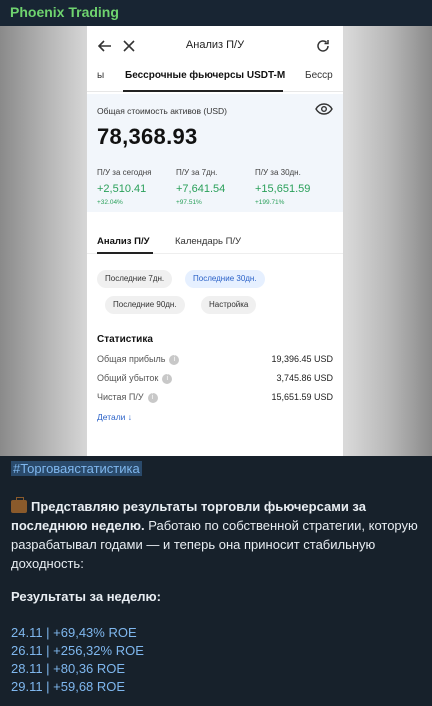 This screenshot has height=706, width=432. I want to click on tab-usdt-m-futures: Бессрочные фьючерсы USDT-M, so click(205, 75).